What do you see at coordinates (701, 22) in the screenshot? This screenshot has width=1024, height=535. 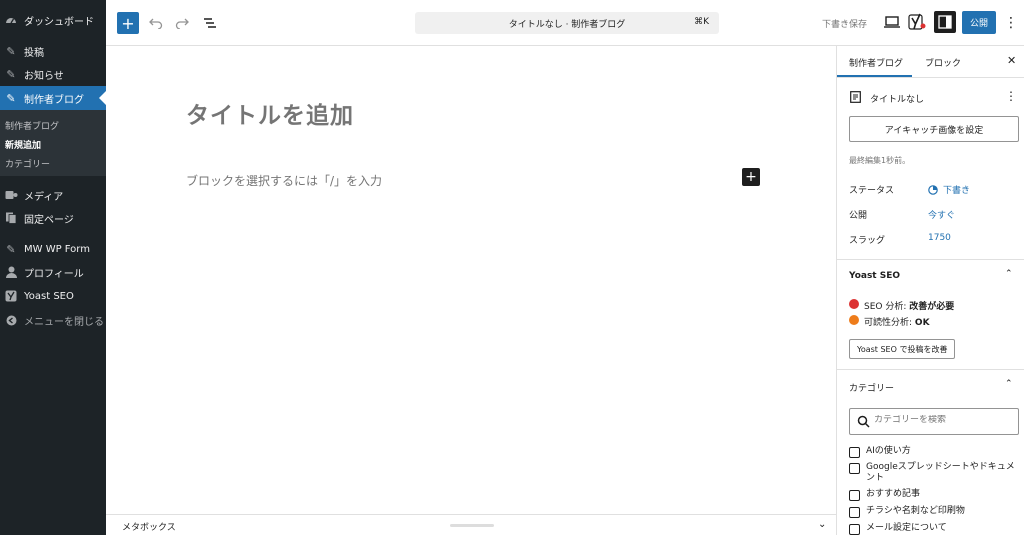 I see `command-shortcut: ⌘K` at bounding box center [701, 22].